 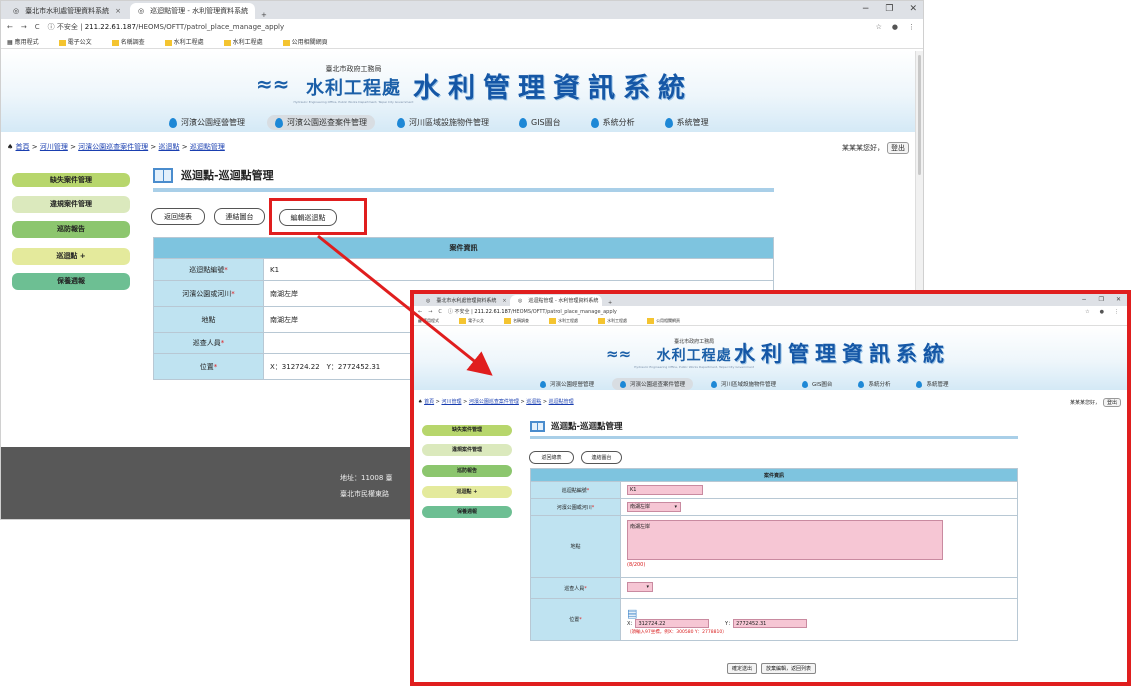 What do you see at coordinates (520, 300) in the screenshot?
I see `tab-favicon-icon: ◎` at bounding box center [520, 300].